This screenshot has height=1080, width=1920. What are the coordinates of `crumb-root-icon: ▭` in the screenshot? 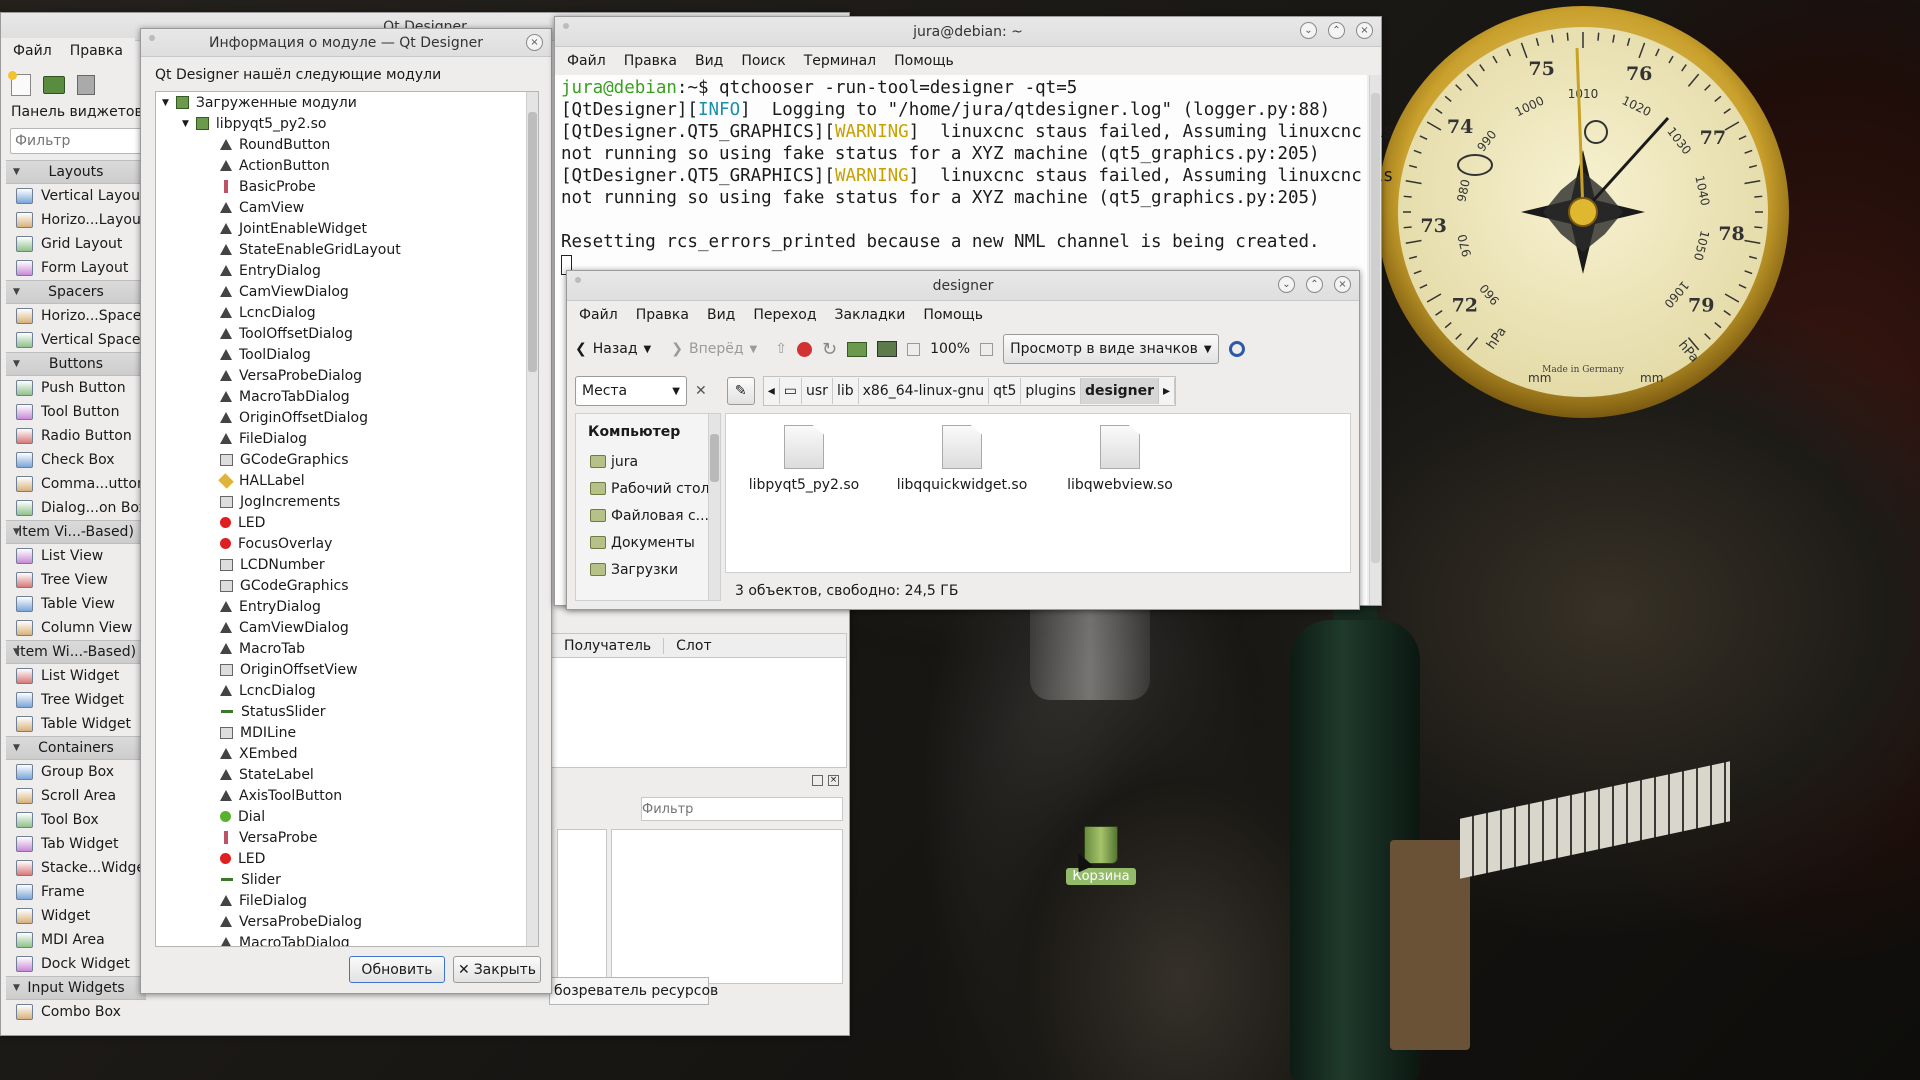 It's located at (791, 391).